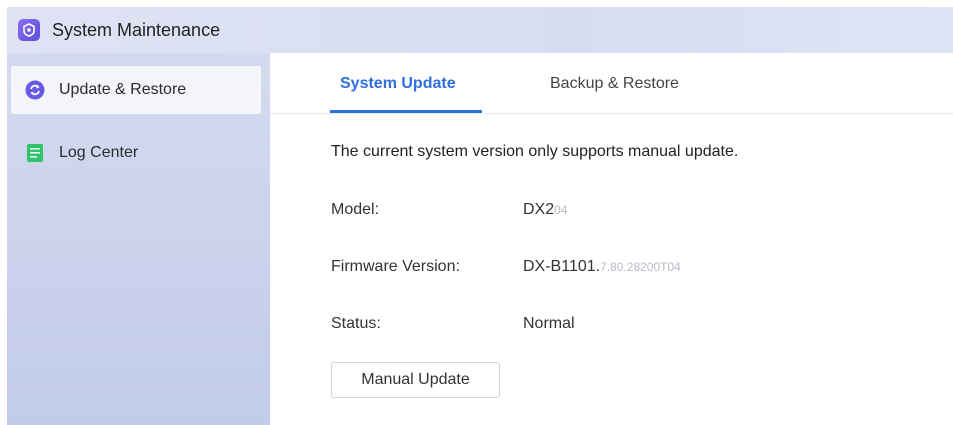 The height and width of the screenshot is (425, 953). I want to click on window-title: System Maintenance, so click(136, 29).